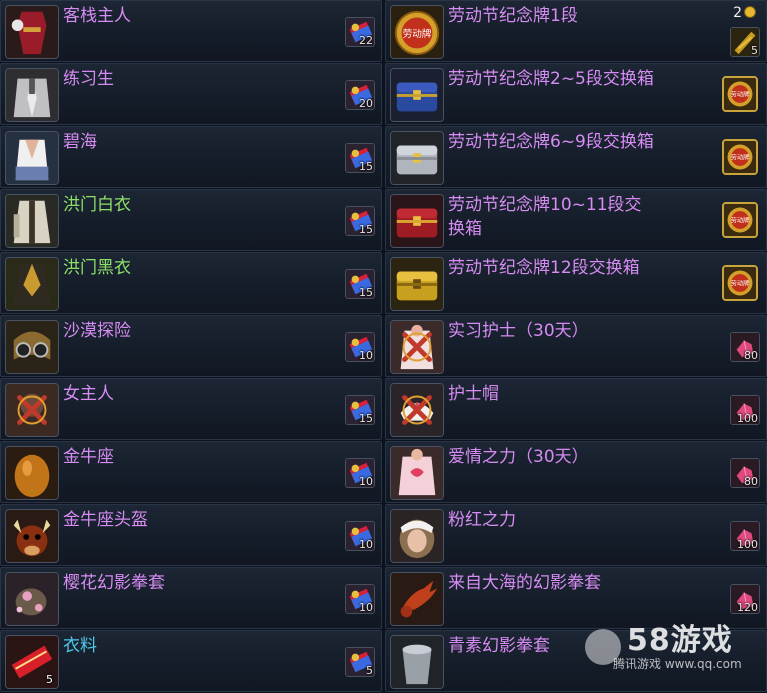 The width and height of the screenshot is (767, 693). Describe the element at coordinates (32, 599) in the screenshot. I see `flower-glove-icon` at that location.